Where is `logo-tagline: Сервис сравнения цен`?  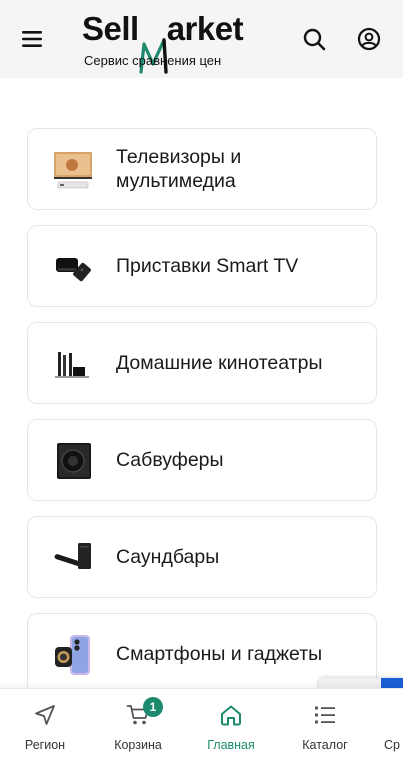
logo-tagline: Сервис сравнения цен is located at coordinates (153, 60).